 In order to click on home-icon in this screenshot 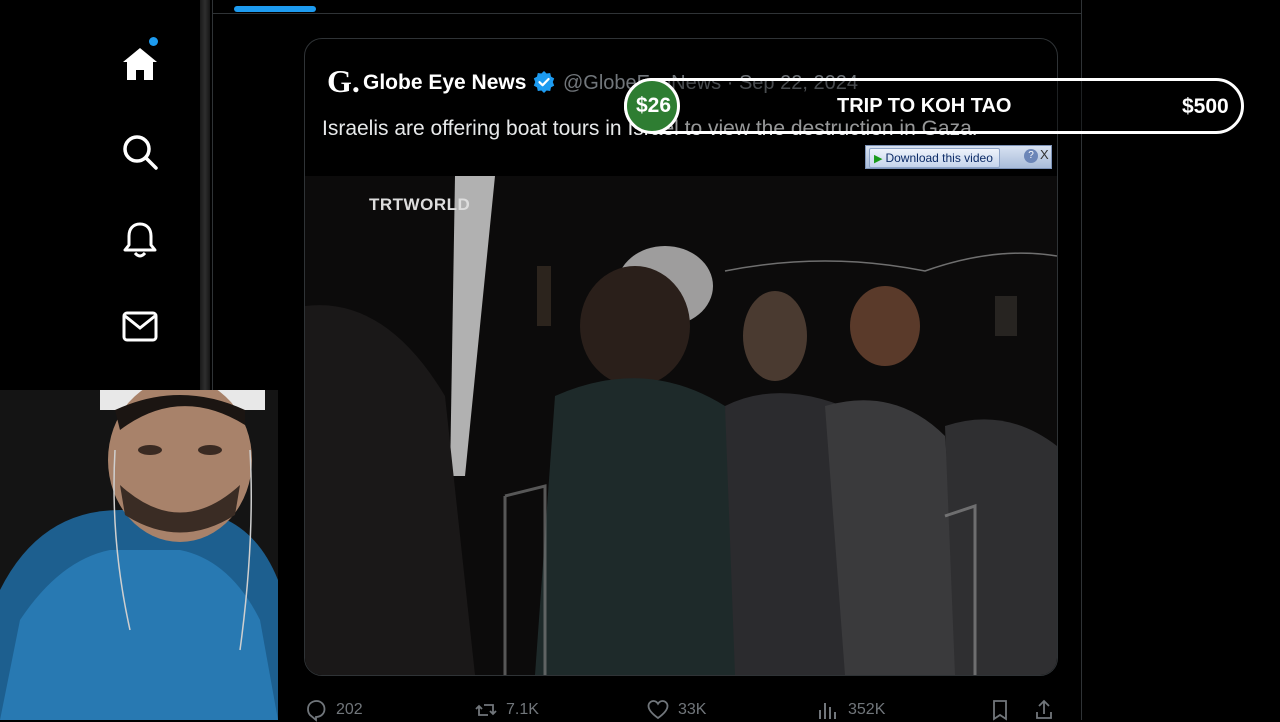, I will do `click(140, 64)`.